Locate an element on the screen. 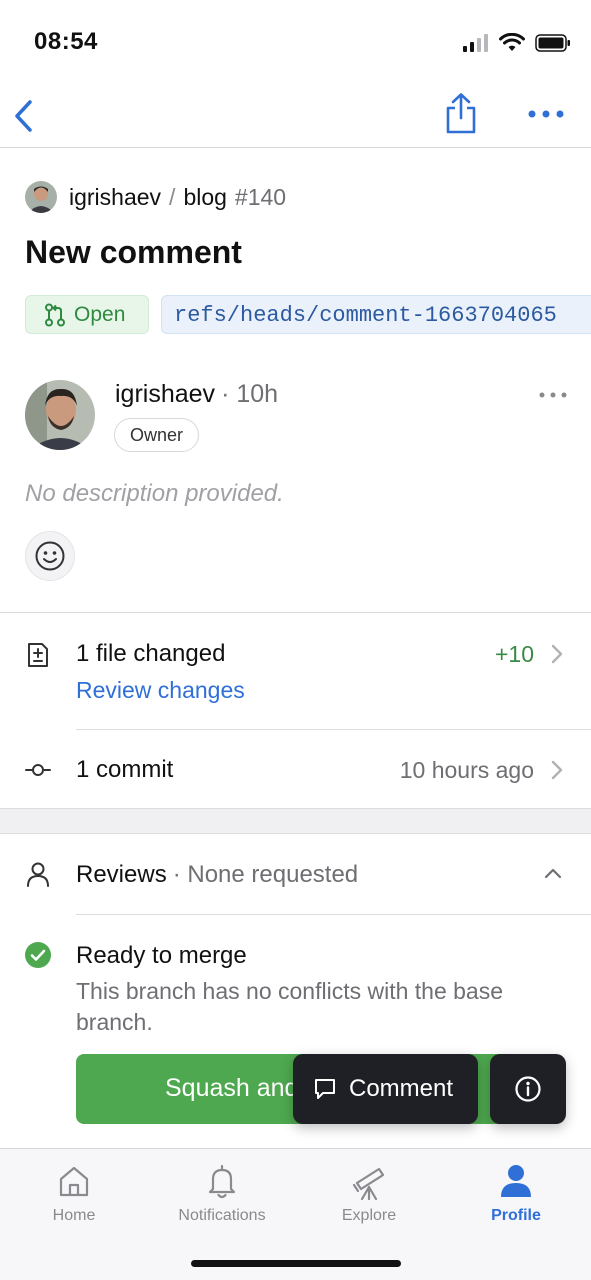 The width and height of the screenshot is (591, 1280). status-badge-label: Open is located at coordinates (100, 314).